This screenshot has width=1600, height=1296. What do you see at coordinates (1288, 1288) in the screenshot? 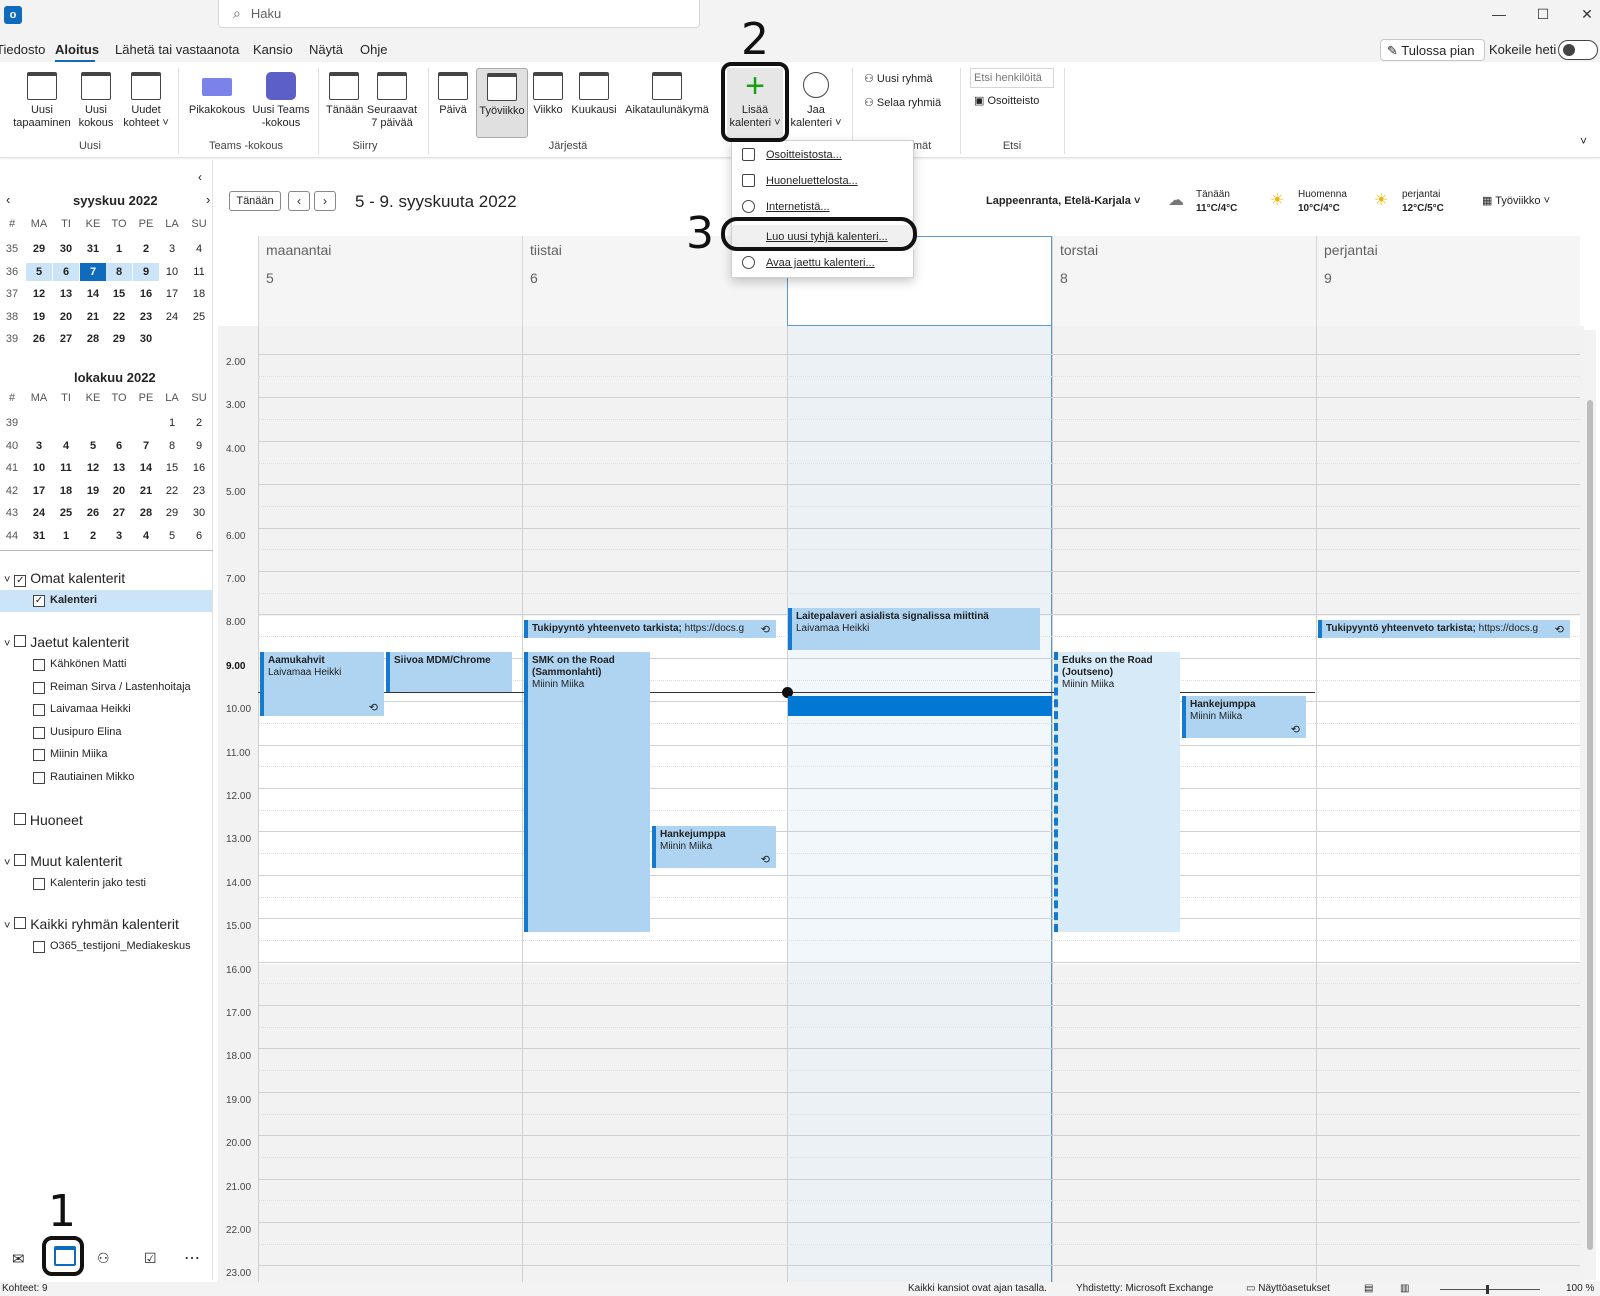
I see `display-settings-button: ▭ Näyttöasetukset` at bounding box center [1288, 1288].